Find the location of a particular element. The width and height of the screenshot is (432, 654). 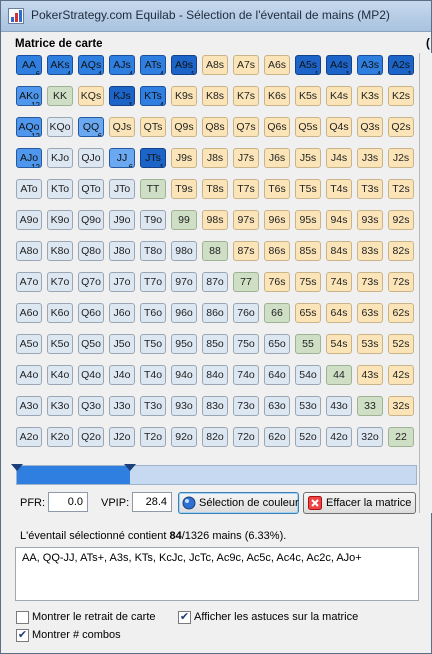

hand-cell: J7s is located at coordinates (246, 158).